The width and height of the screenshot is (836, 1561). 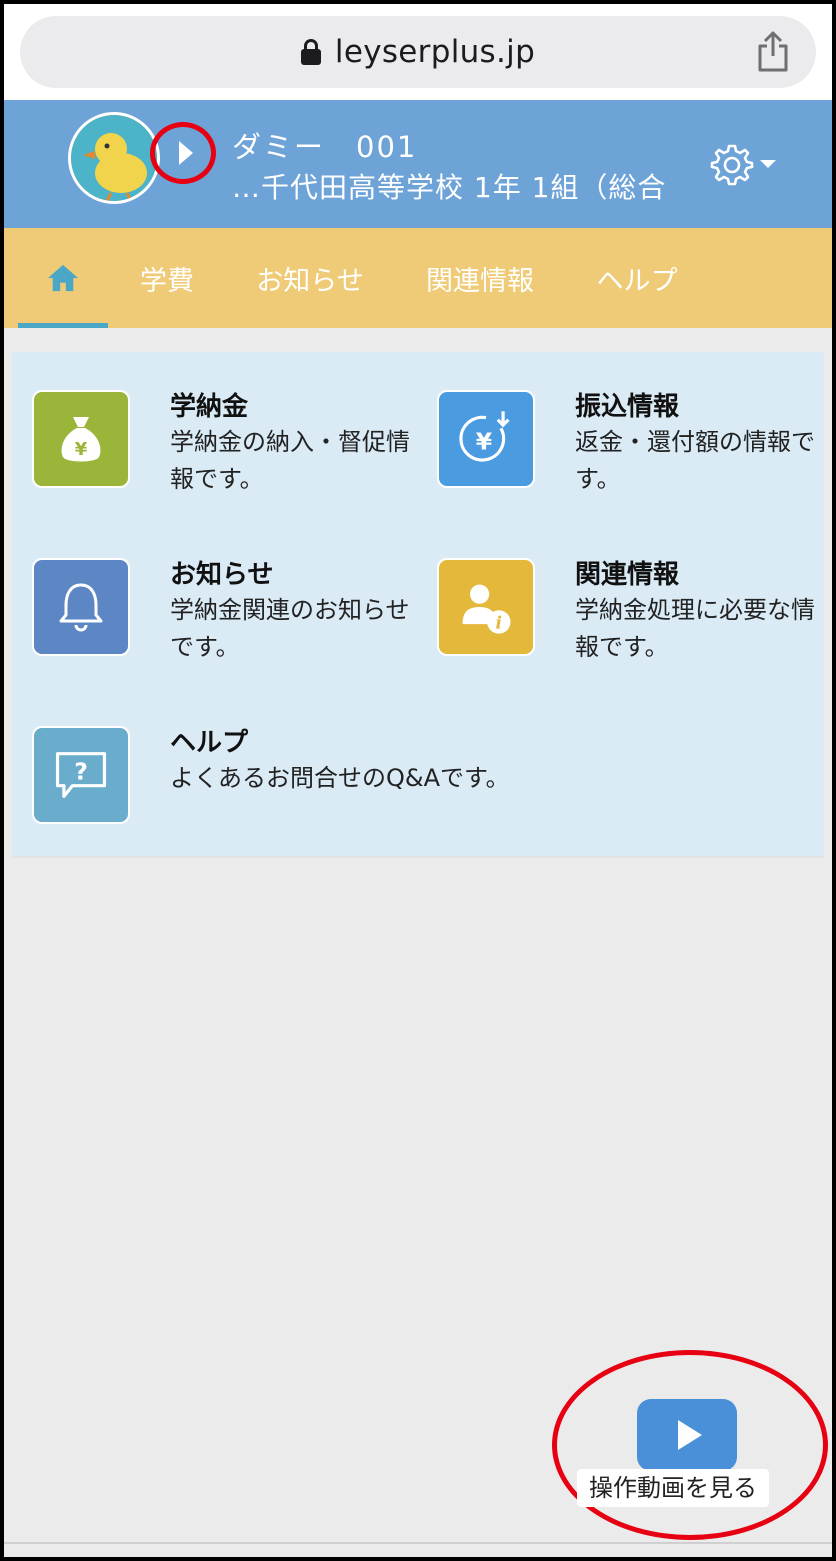 I want to click on tab-related-info: 関連情報, so click(x=480, y=278).